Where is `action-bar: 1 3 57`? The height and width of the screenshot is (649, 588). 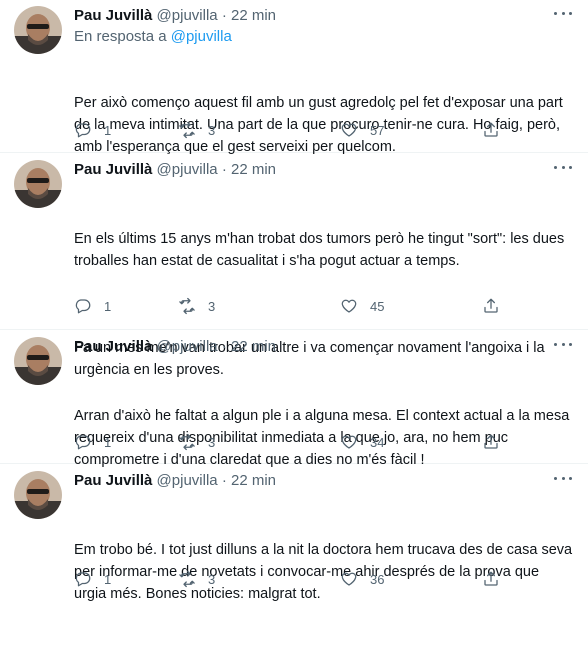
action-bar: 1 3 57 is located at coordinates (324, 131).